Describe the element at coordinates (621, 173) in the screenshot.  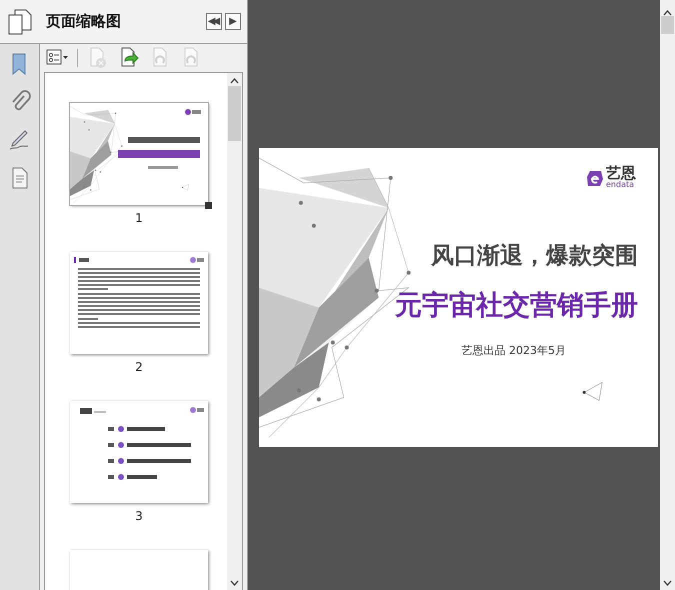
I see `logo-text: 艺恩` at that location.